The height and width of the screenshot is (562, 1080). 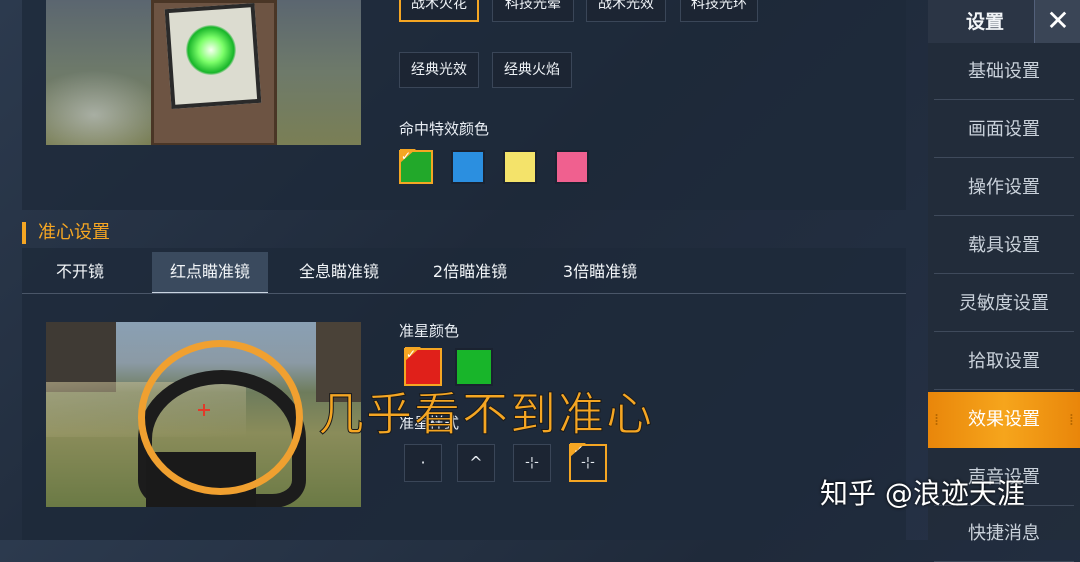 I want to click on hit-color-green-swatch: ✓, so click(x=416, y=166).